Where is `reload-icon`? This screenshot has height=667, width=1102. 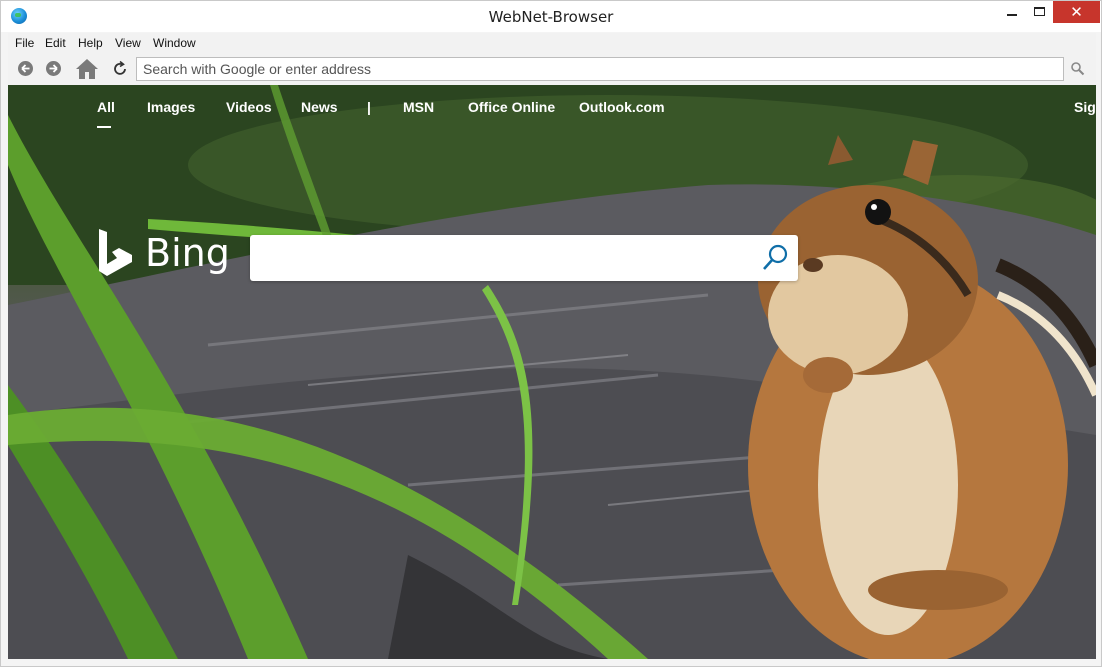
reload-icon is located at coordinates (120, 67).